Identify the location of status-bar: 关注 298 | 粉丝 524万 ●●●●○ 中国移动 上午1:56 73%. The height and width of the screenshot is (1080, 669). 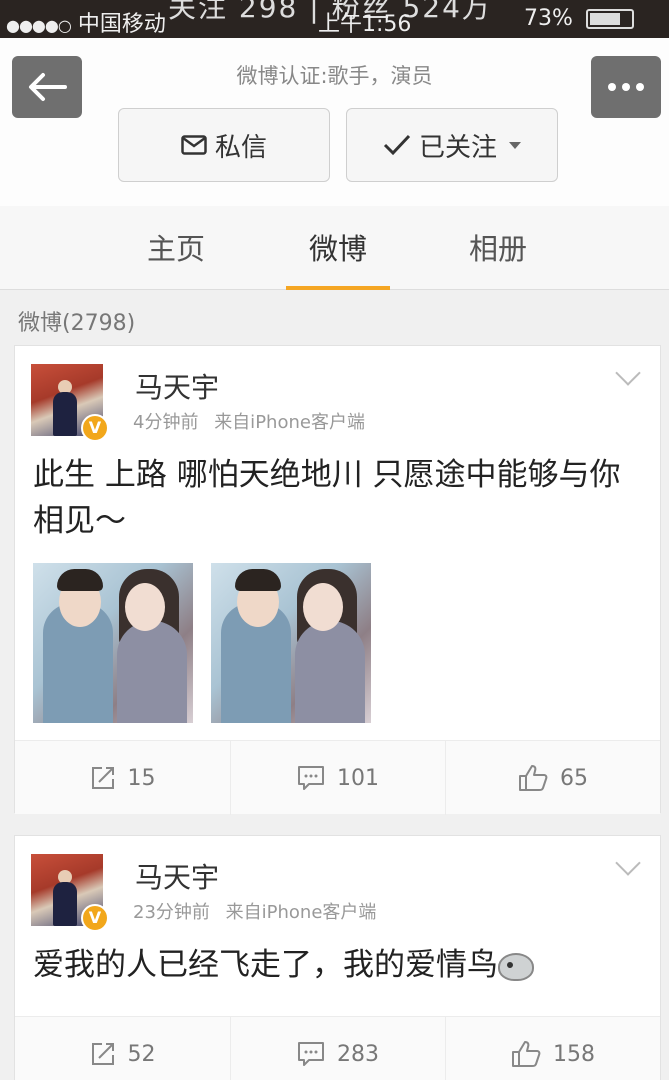
(334, 19).